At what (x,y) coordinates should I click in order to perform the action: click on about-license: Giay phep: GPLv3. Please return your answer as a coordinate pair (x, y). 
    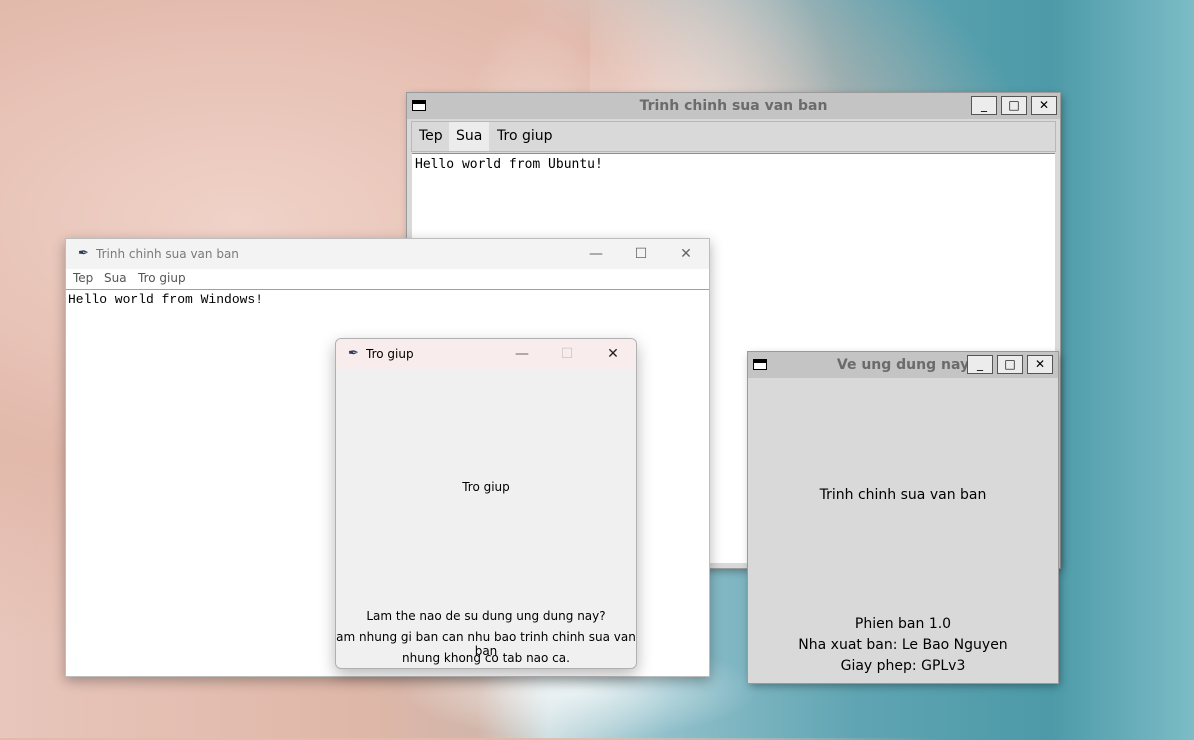
    Looking at the image, I should click on (903, 666).